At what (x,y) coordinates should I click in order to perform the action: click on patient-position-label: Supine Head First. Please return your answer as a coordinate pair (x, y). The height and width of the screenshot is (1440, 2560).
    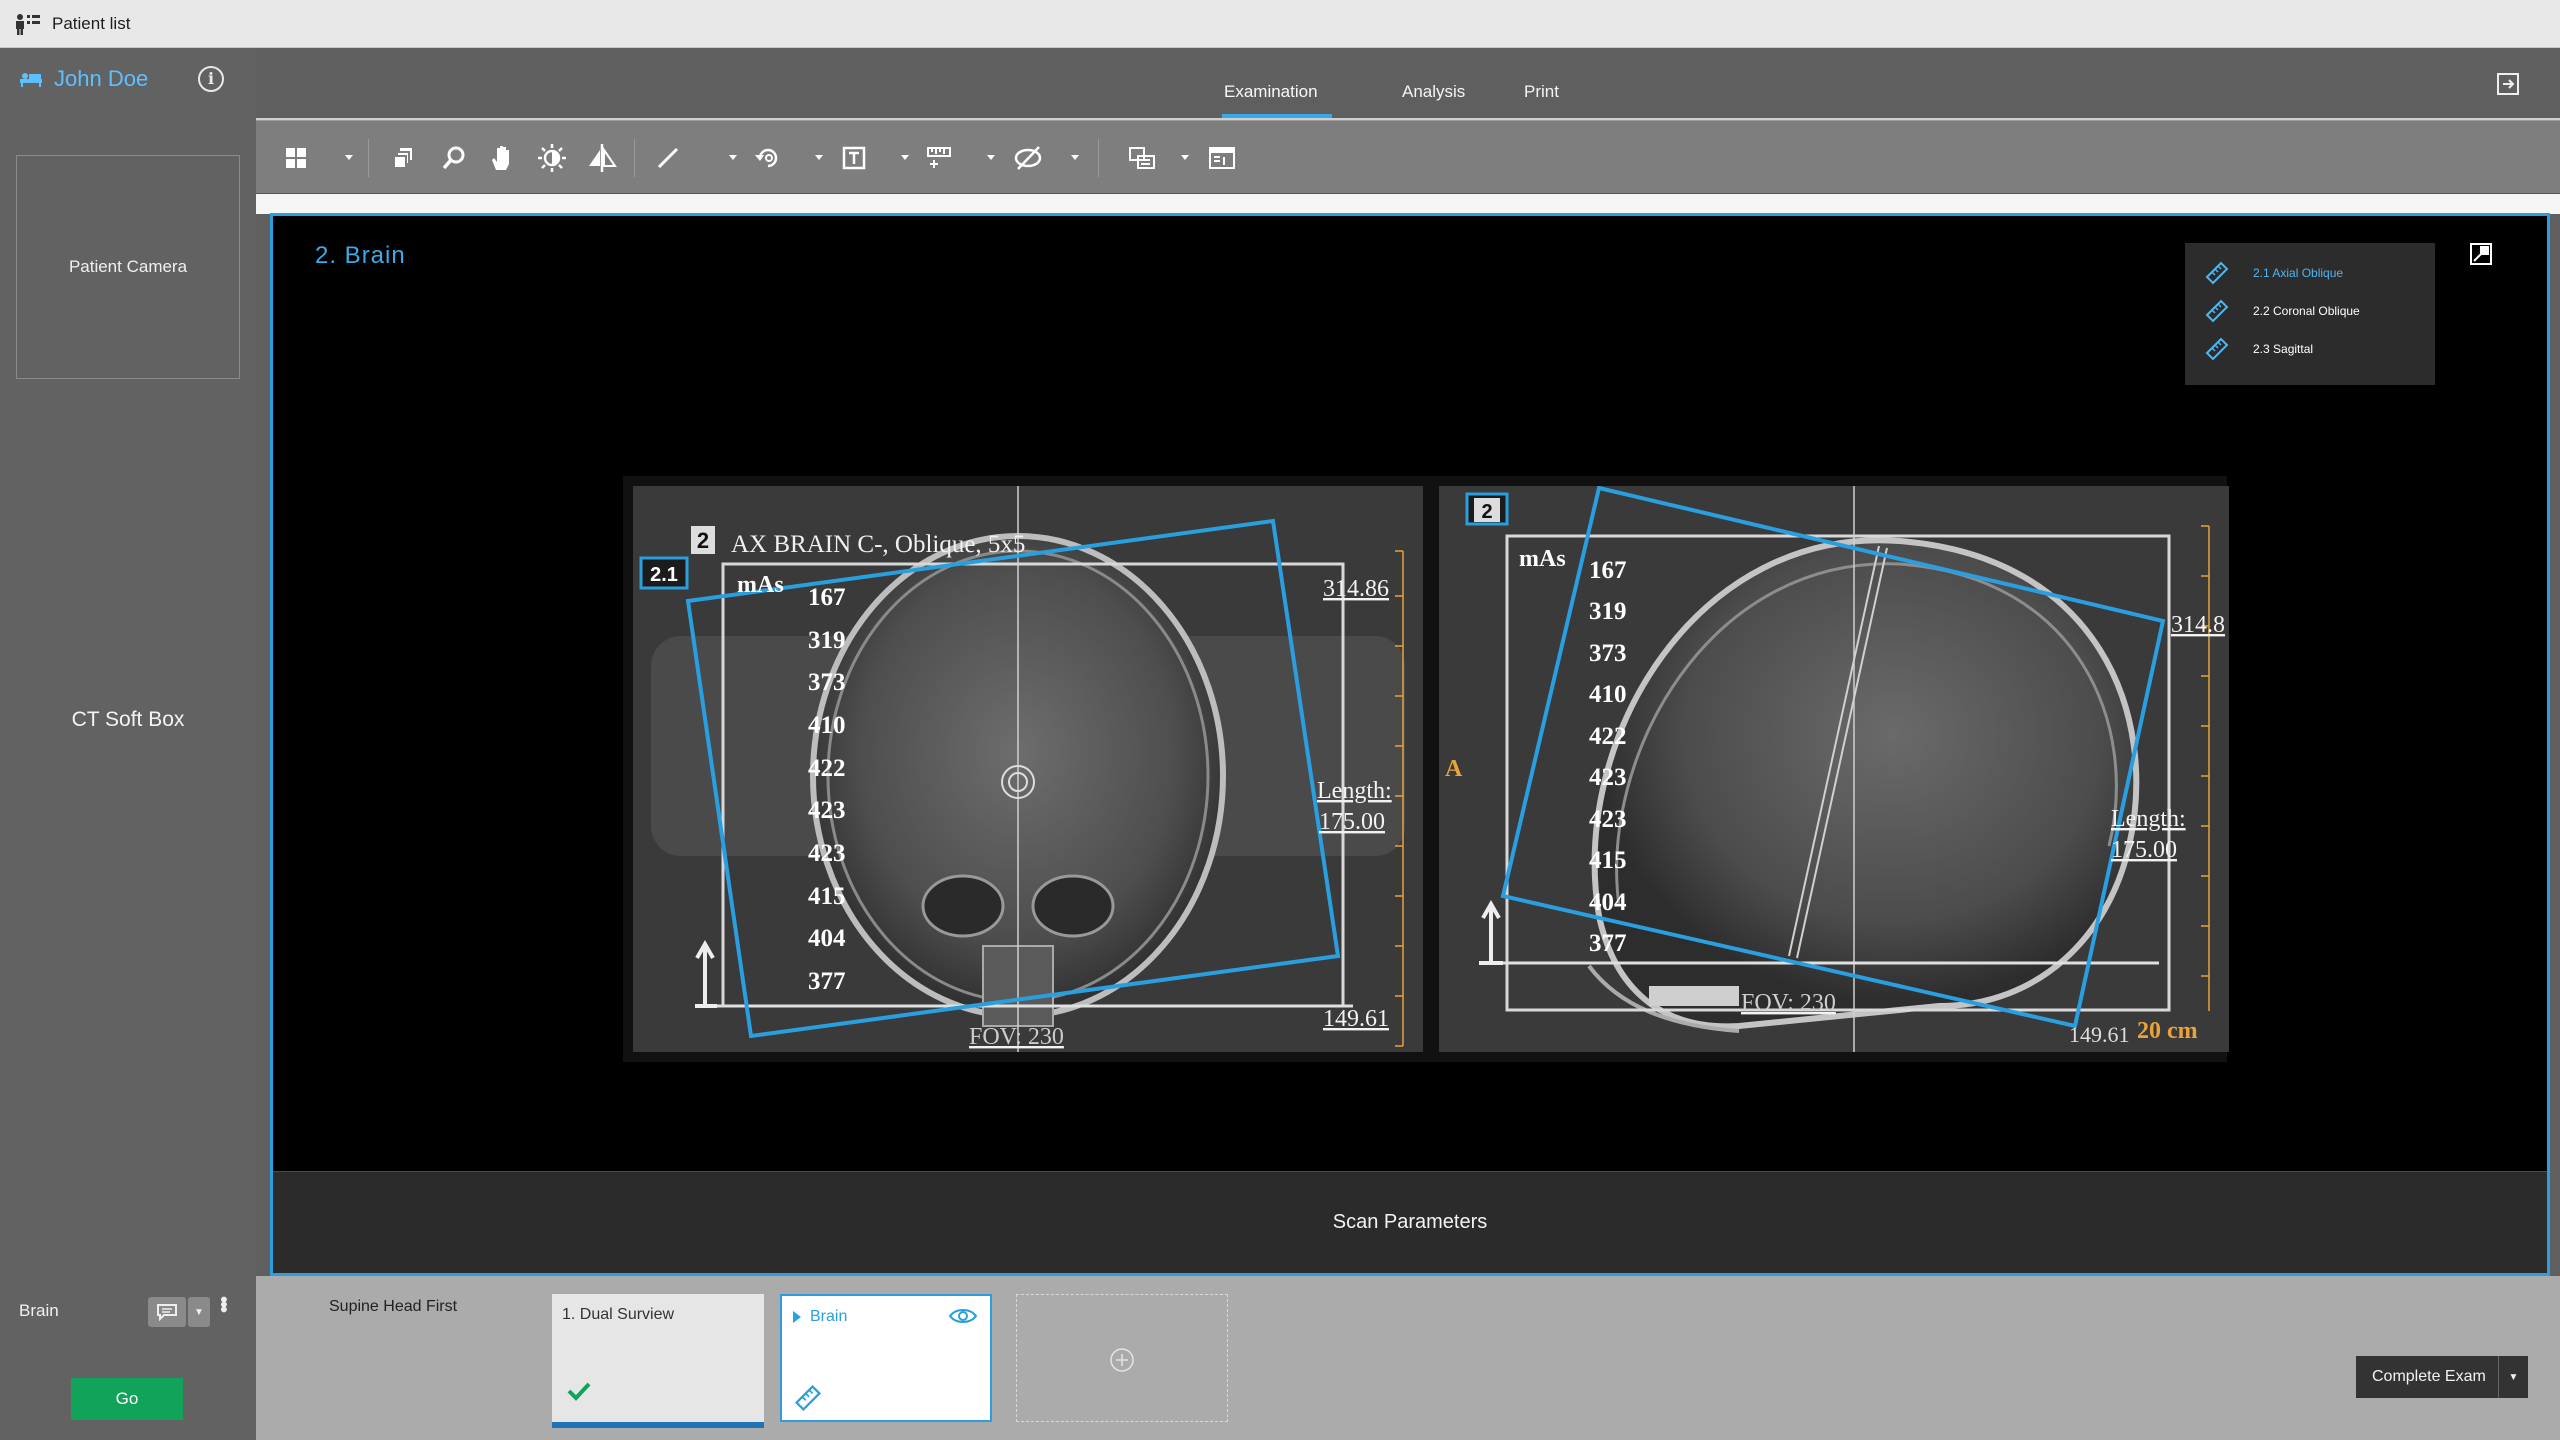
    Looking at the image, I should click on (393, 1306).